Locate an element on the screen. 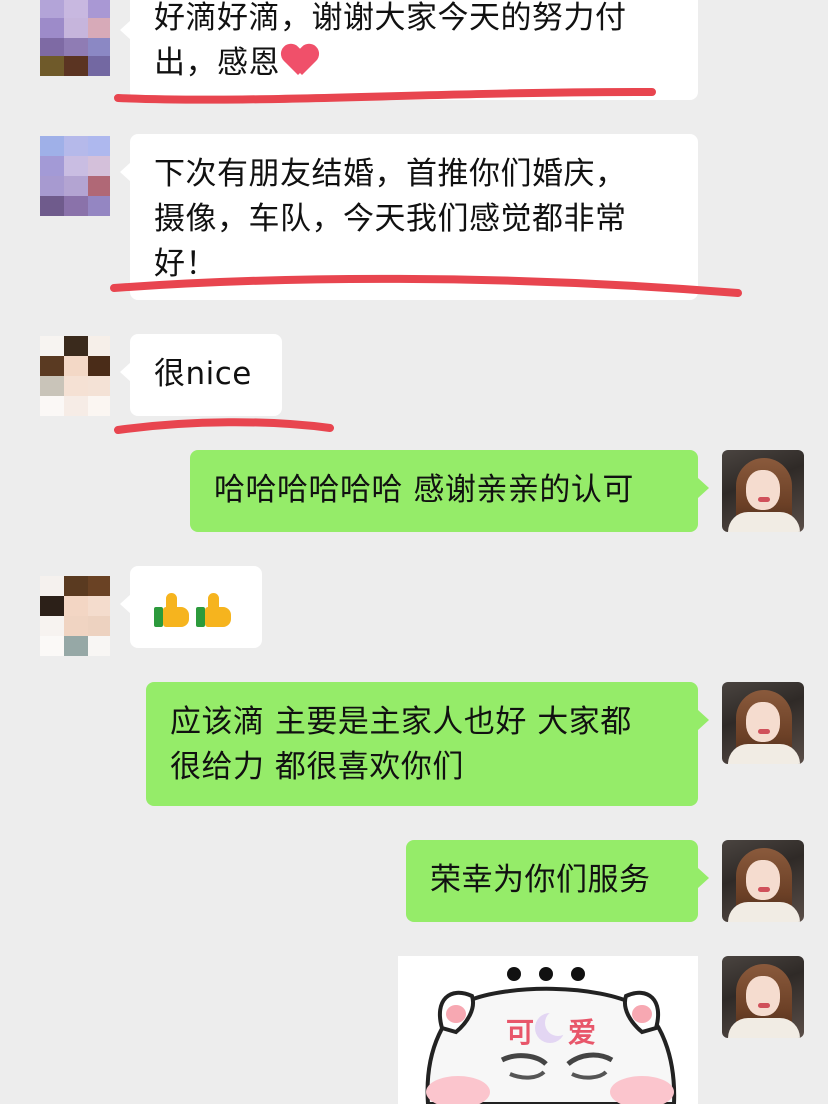 The height and width of the screenshot is (1104, 828). sticker-message: 可 爱 is located at coordinates (548, 1030).